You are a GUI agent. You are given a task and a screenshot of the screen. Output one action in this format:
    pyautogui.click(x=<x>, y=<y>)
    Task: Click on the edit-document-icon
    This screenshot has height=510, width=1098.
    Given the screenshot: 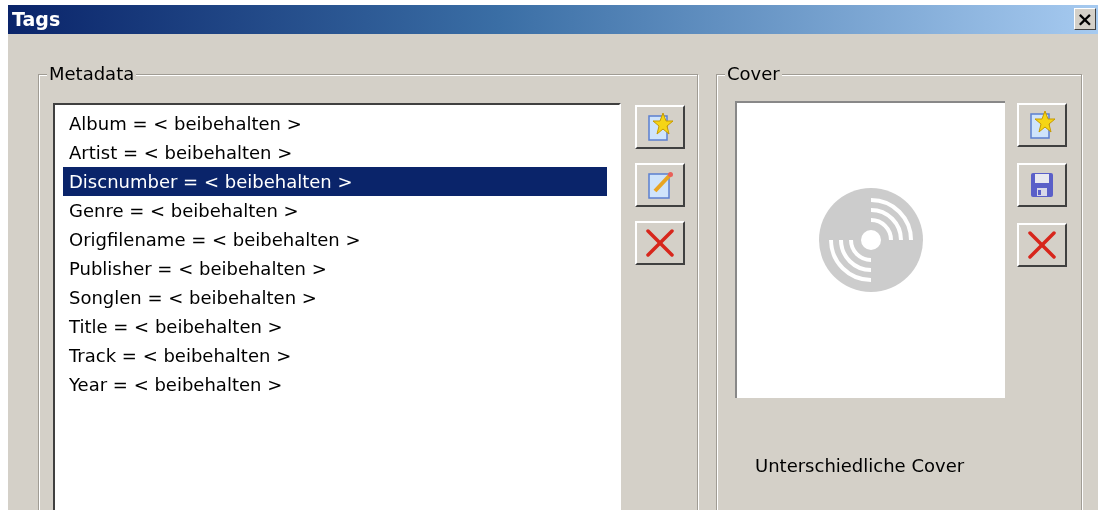 What is the action you would take?
    pyautogui.click(x=660, y=184)
    